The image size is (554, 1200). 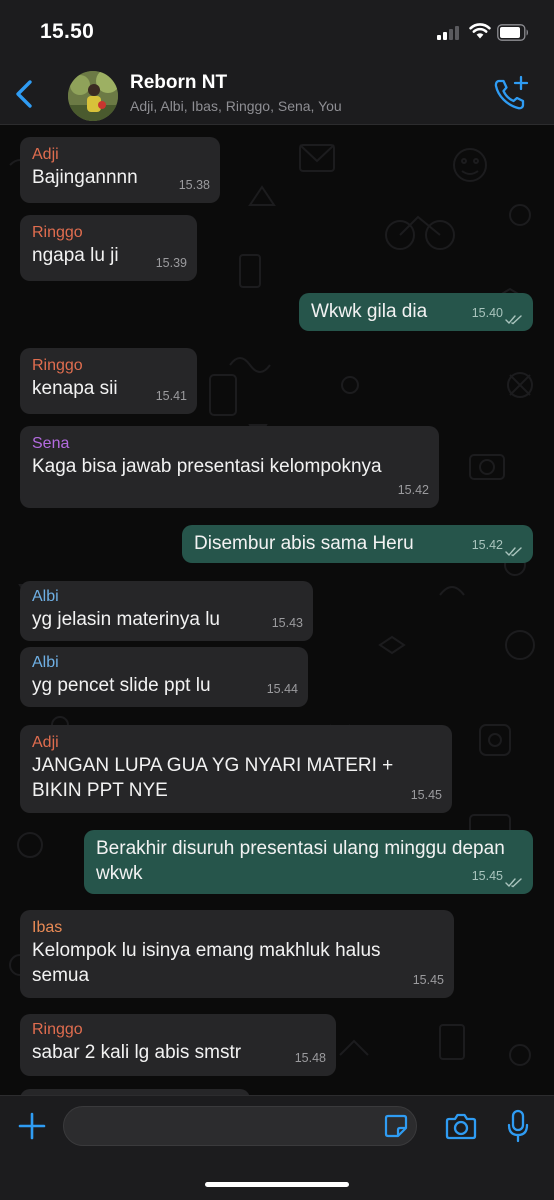 What do you see at coordinates (277, 1184) in the screenshot?
I see `home-indicator` at bounding box center [277, 1184].